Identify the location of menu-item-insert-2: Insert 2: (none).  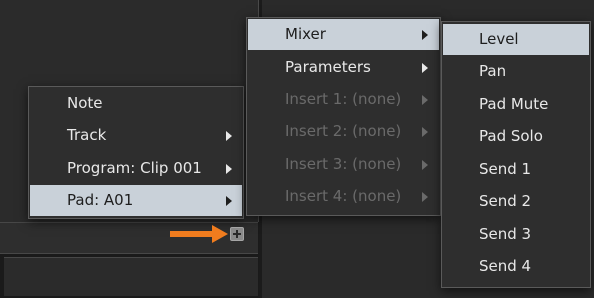
(343, 131).